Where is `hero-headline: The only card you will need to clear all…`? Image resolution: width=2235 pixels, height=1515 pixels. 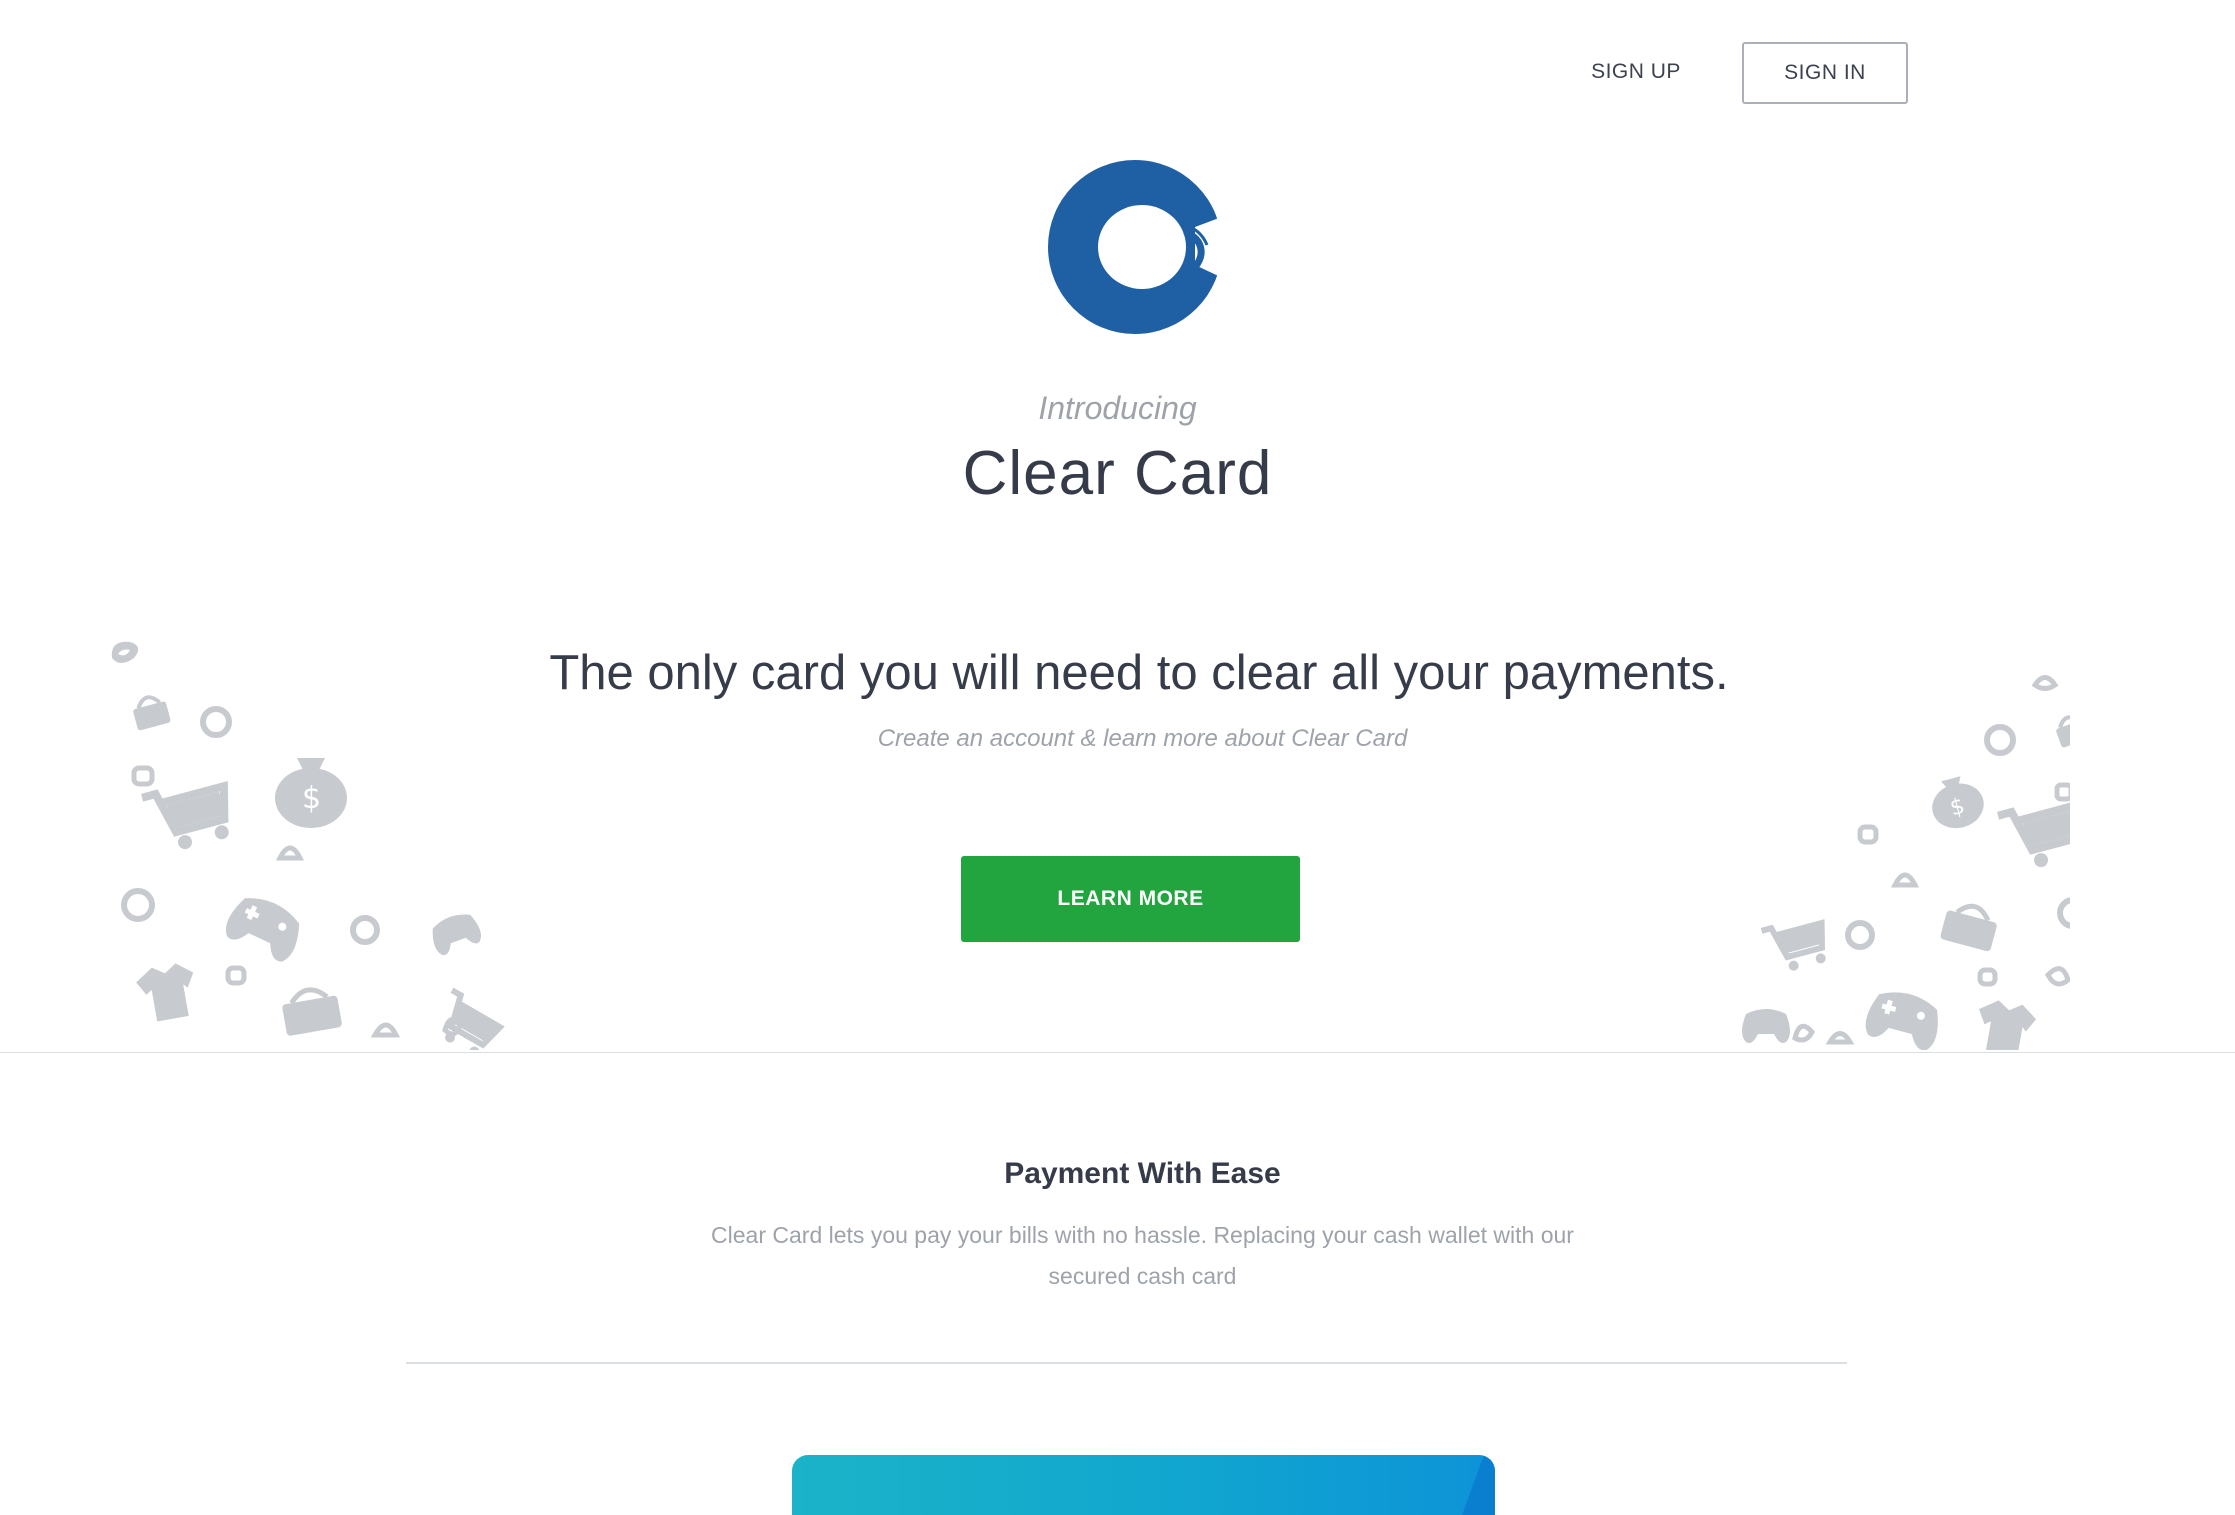 hero-headline: The only card you will need to clear all… is located at coordinates (1139, 673).